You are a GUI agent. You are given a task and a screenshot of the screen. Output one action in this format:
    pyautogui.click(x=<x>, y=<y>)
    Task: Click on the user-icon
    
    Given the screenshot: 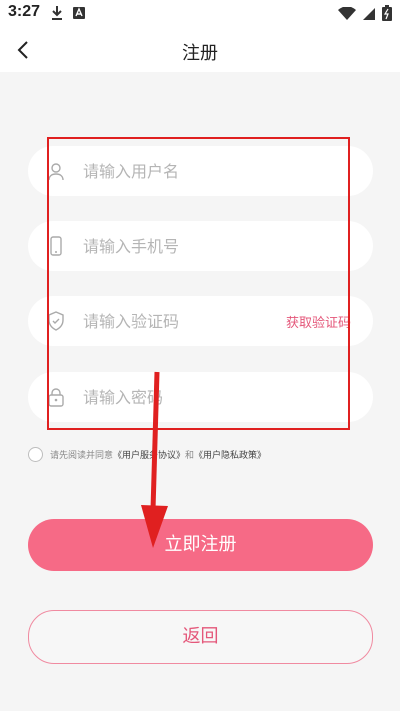 What is the action you would take?
    pyautogui.click(x=56, y=171)
    